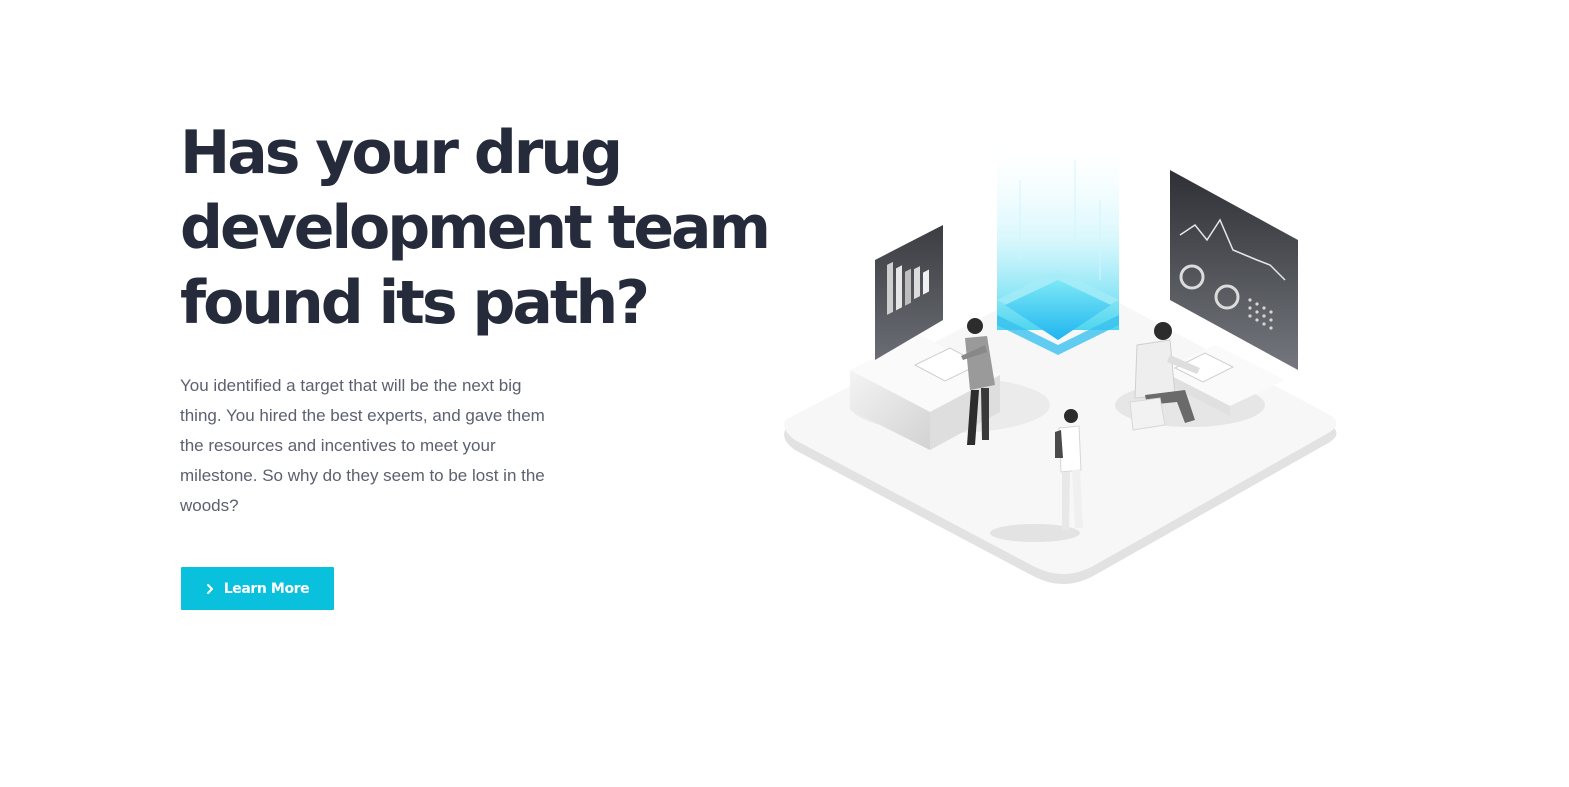 This screenshot has height=787, width=1569. Describe the element at coordinates (210, 588) in the screenshot. I see `chevron-right-icon` at that location.